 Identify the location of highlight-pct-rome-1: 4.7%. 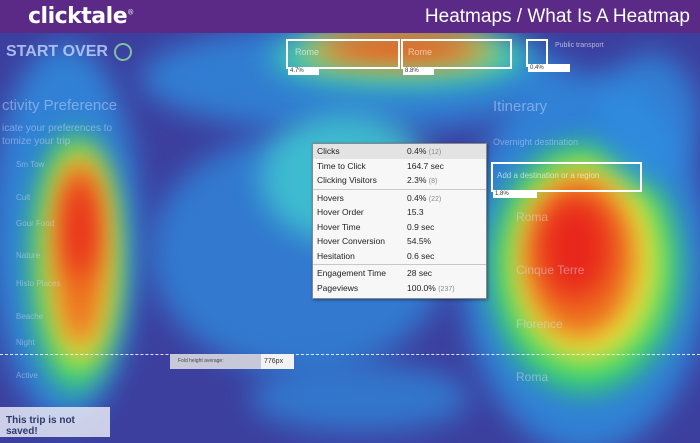
(303, 71).